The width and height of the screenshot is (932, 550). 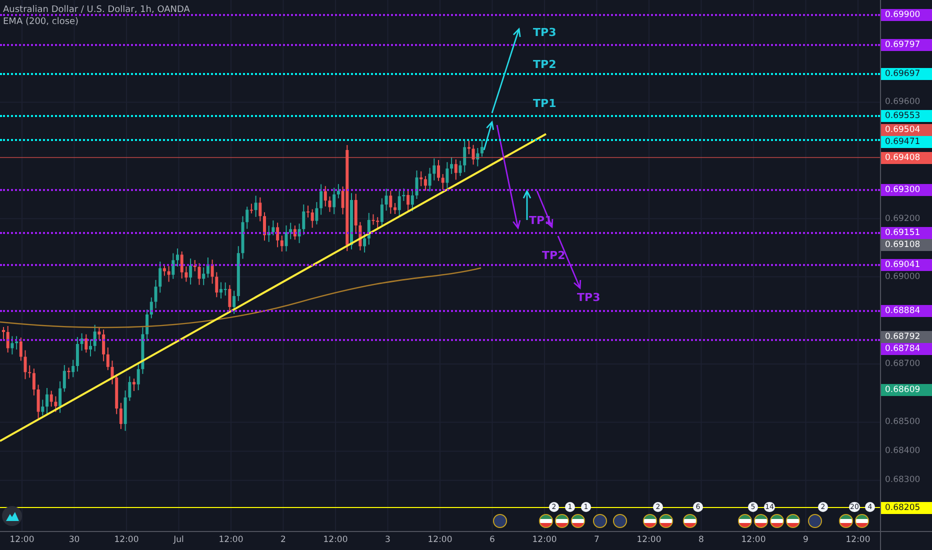 What do you see at coordinates (701, 540) in the screenshot?
I see `time-tick: 8` at bounding box center [701, 540].